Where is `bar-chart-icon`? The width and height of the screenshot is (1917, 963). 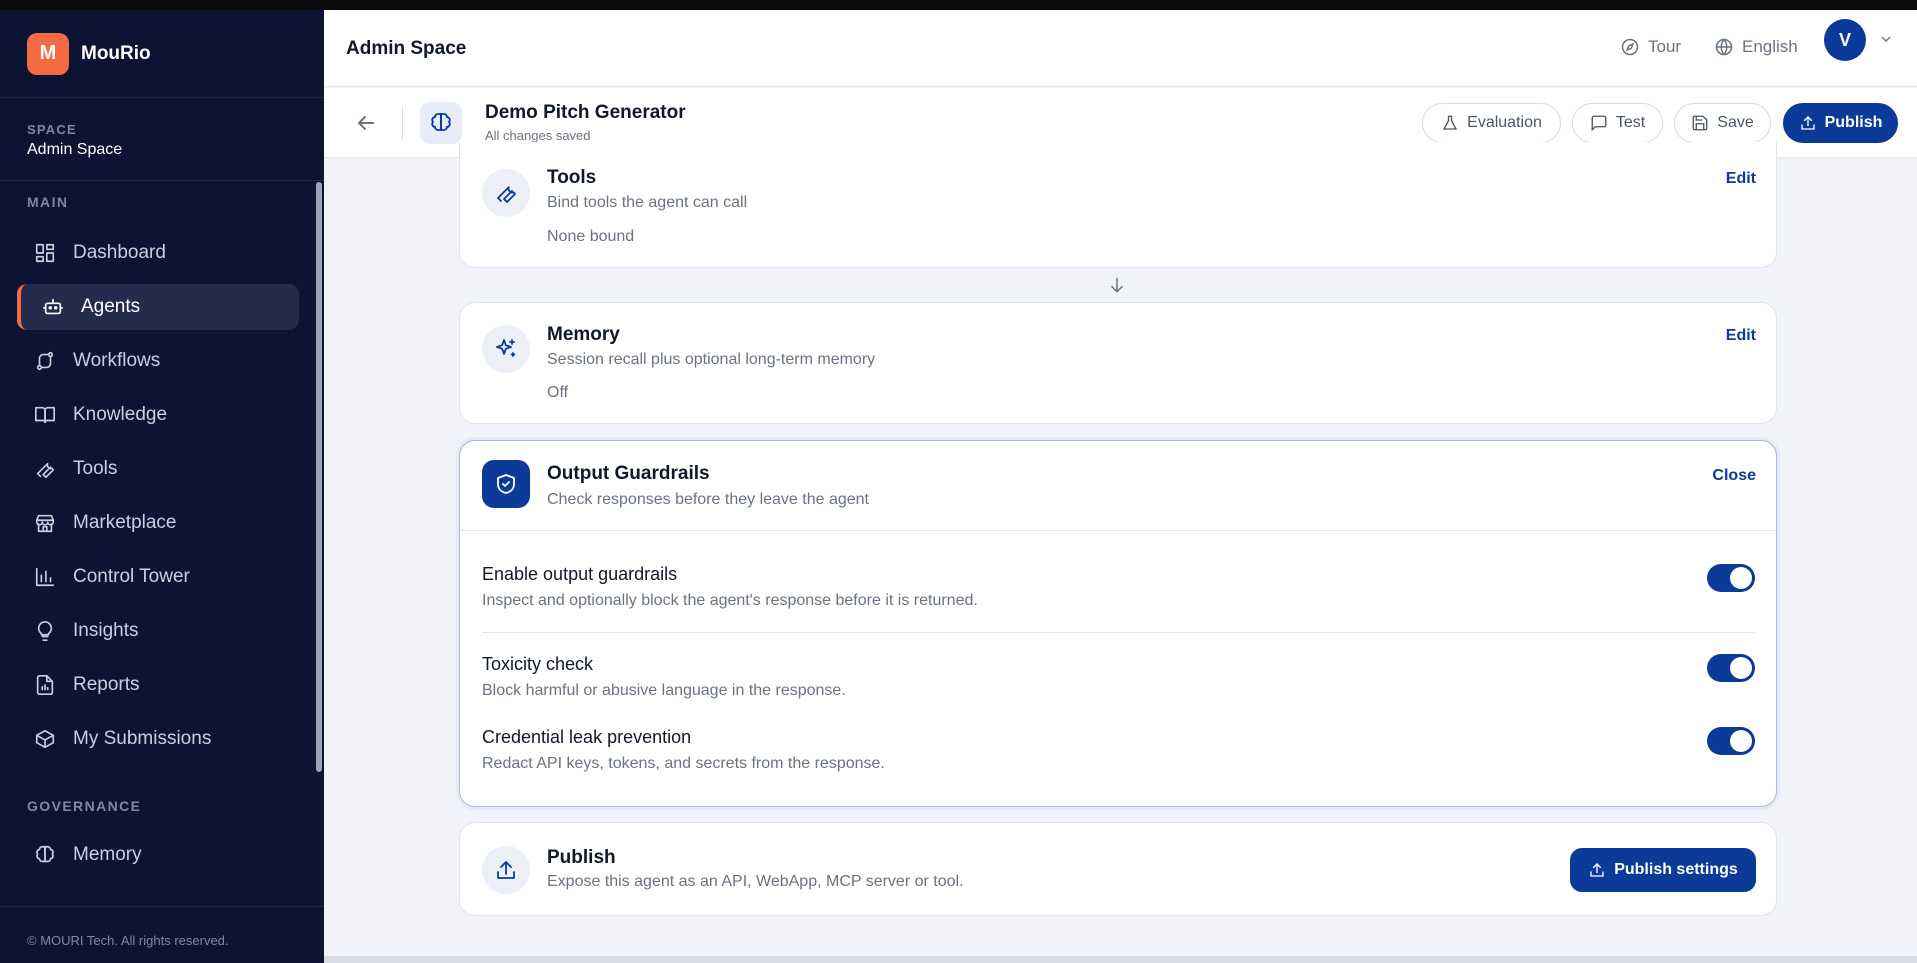
bar-chart-icon is located at coordinates (45, 577).